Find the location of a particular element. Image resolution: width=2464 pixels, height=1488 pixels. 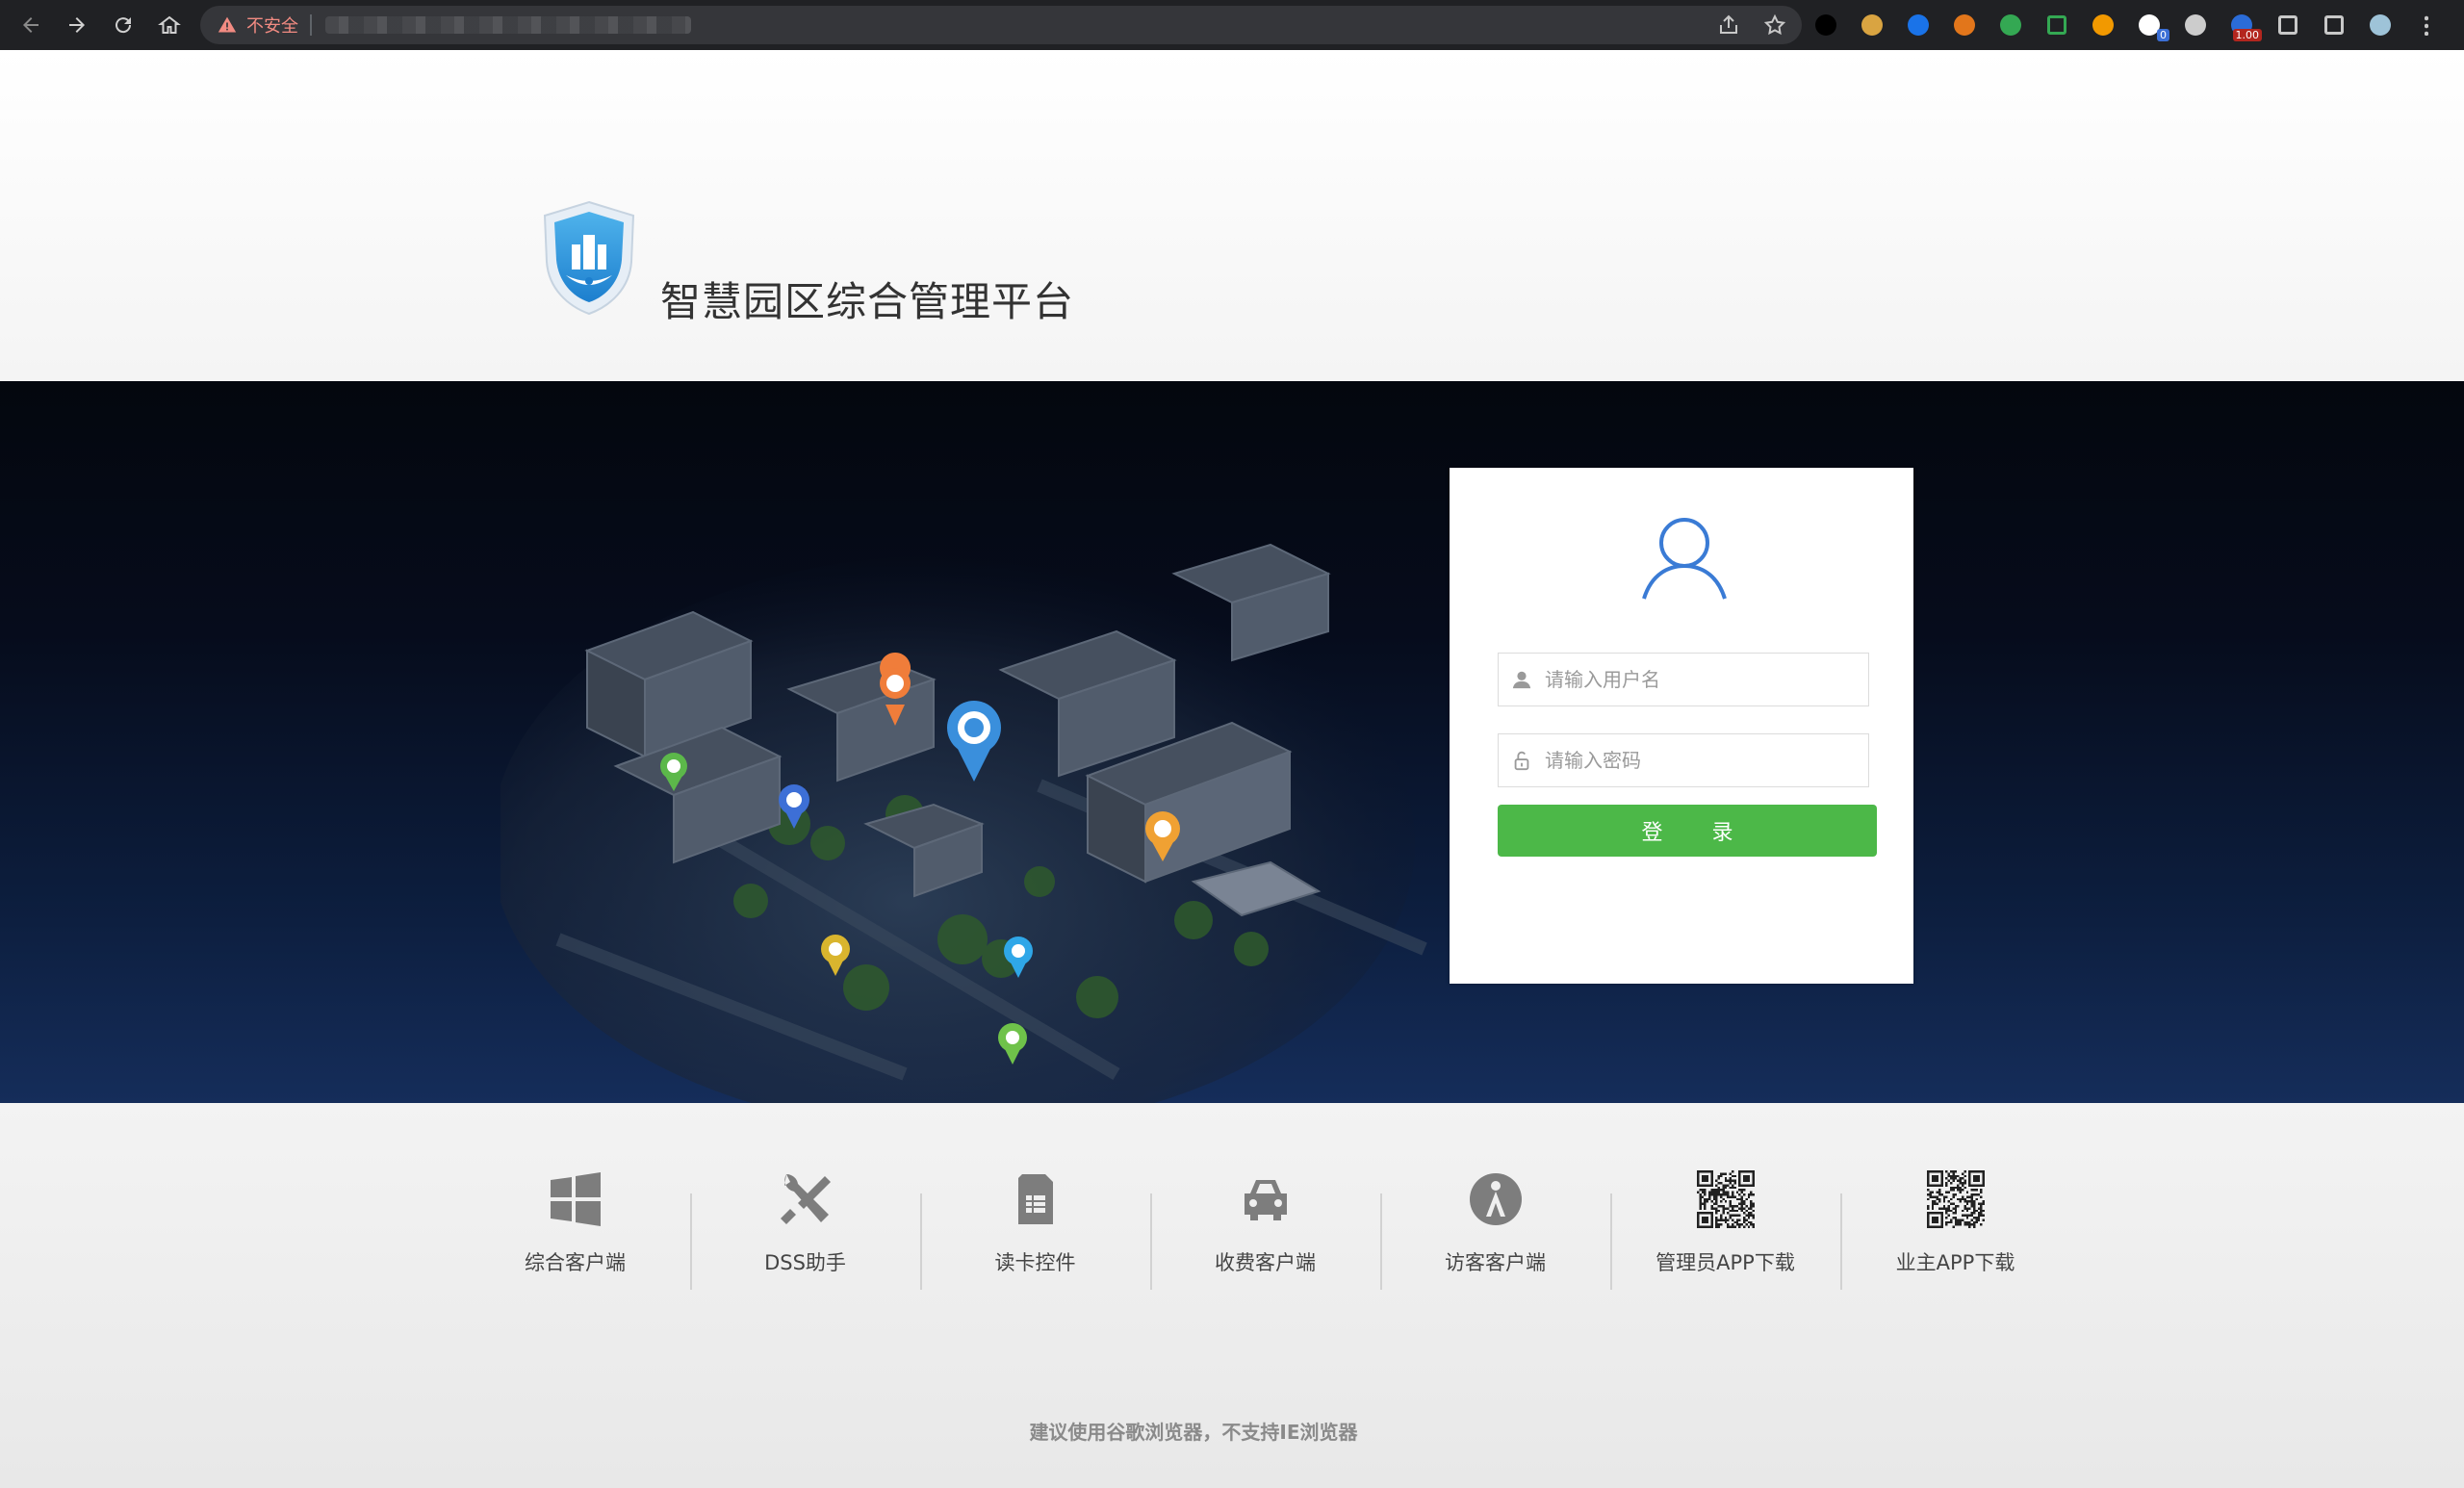

metamask-ext-icon is located at coordinates (1964, 25).